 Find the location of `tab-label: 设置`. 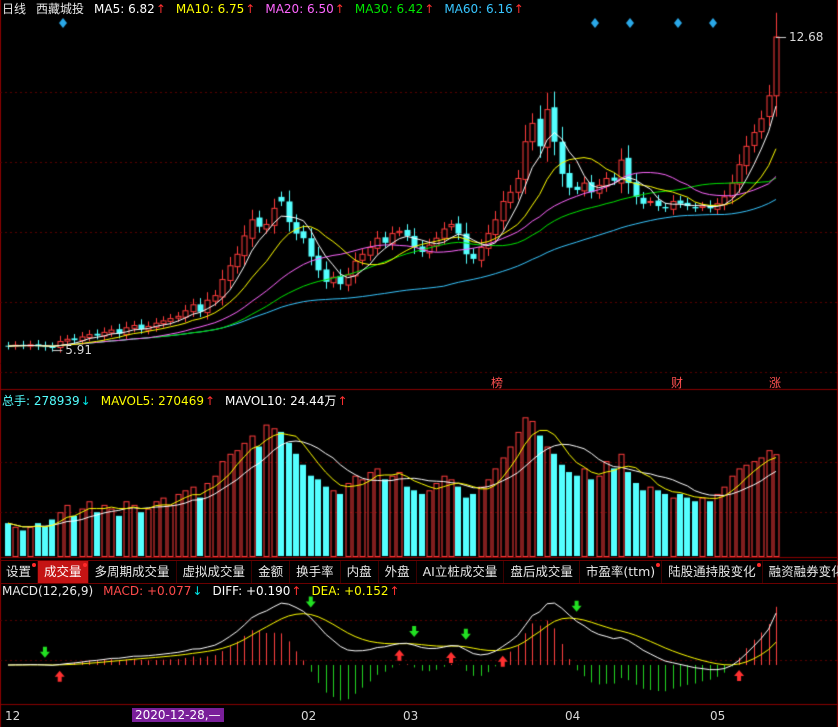

tab-label: 设置 is located at coordinates (19, 571).